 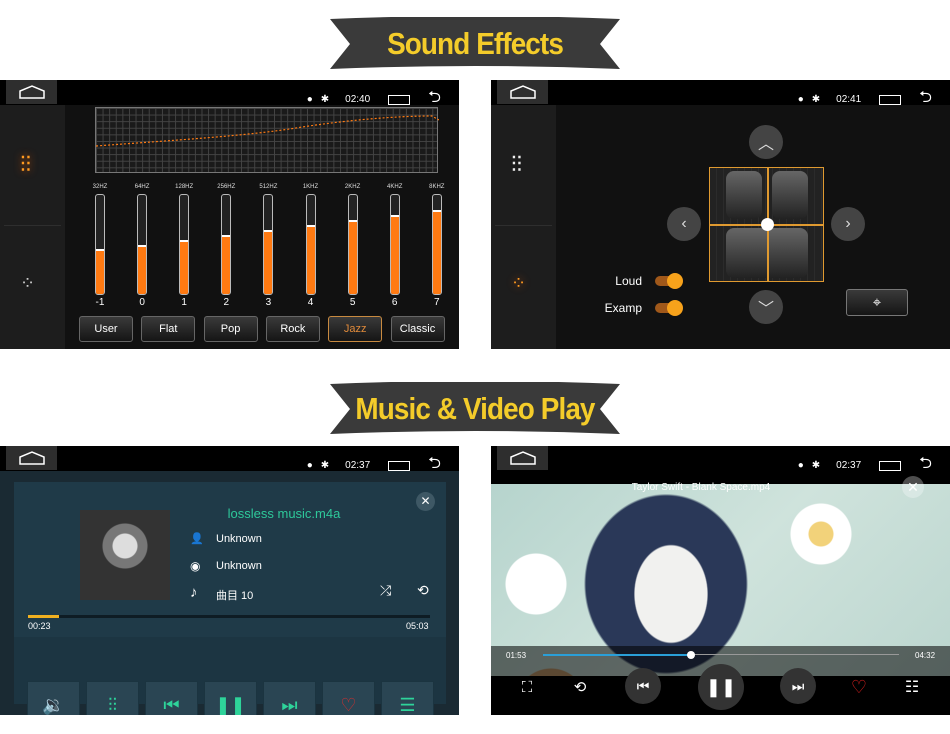 I want to click on repeat-all-icon: ⟲, so click(x=423, y=590).